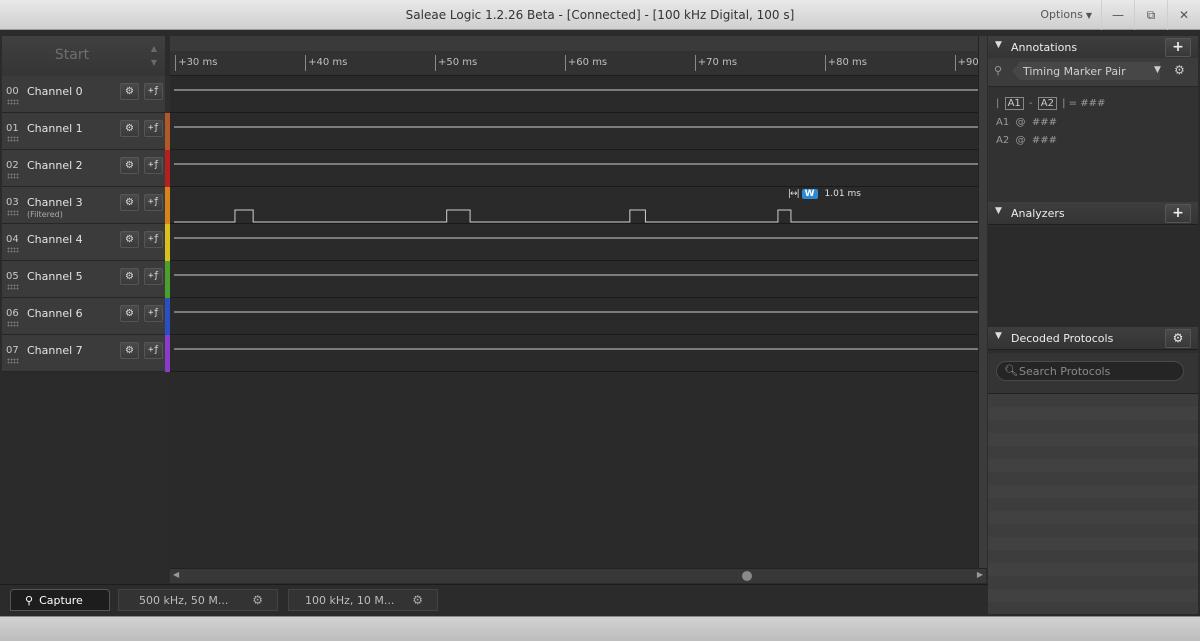  Describe the element at coordinates (29, 600) in the screenshot. I see `capture-search-icon: ⚲` at that location.